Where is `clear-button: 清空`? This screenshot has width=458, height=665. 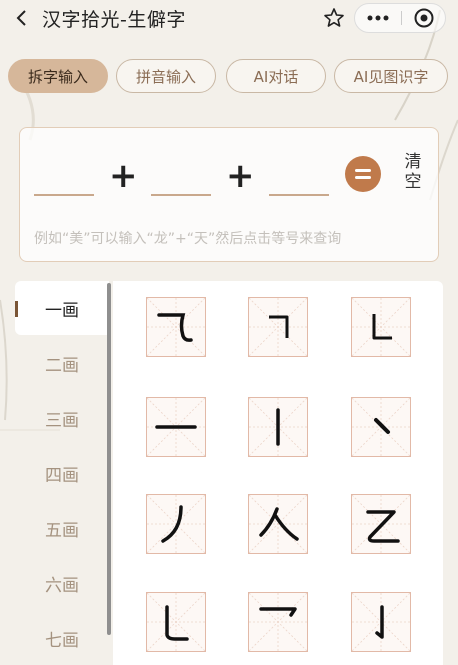
clear-button: 清空 is located at coordinates (413, 172).